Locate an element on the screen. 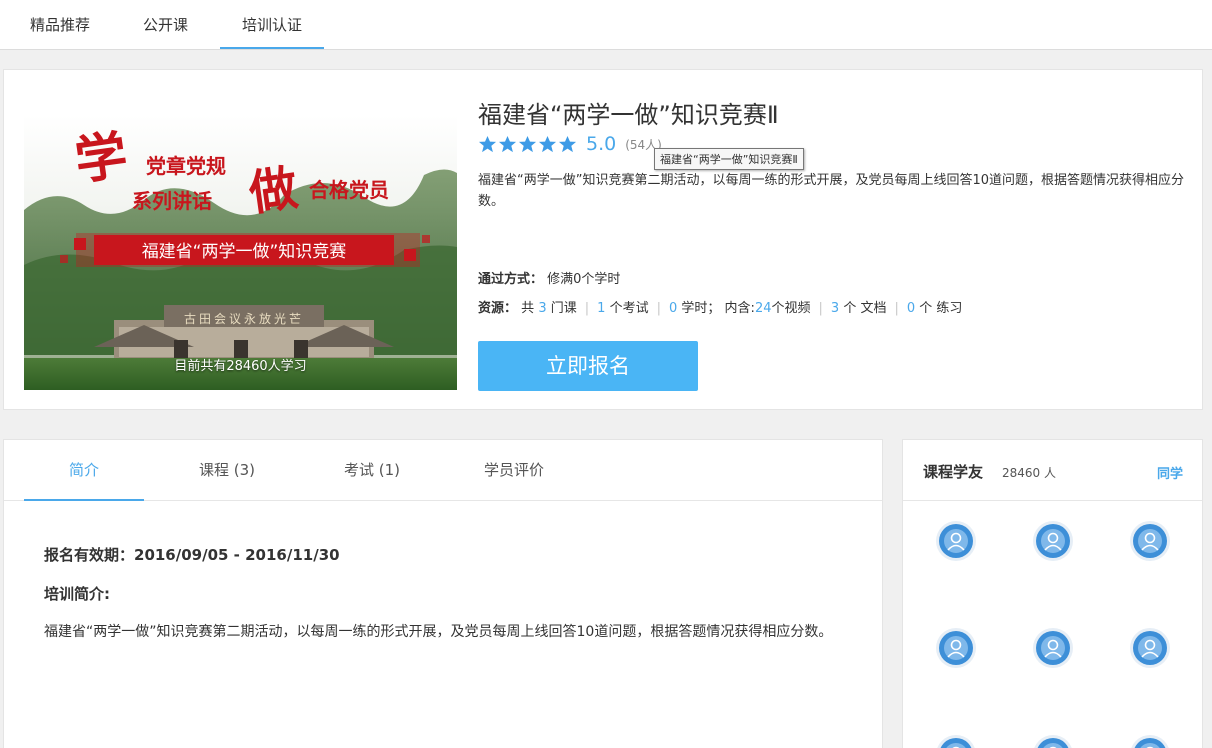 The image size is (1212, 748). top-navigation: 精品推荐 公开课 培训认证 is located at coordinates (606, 25).